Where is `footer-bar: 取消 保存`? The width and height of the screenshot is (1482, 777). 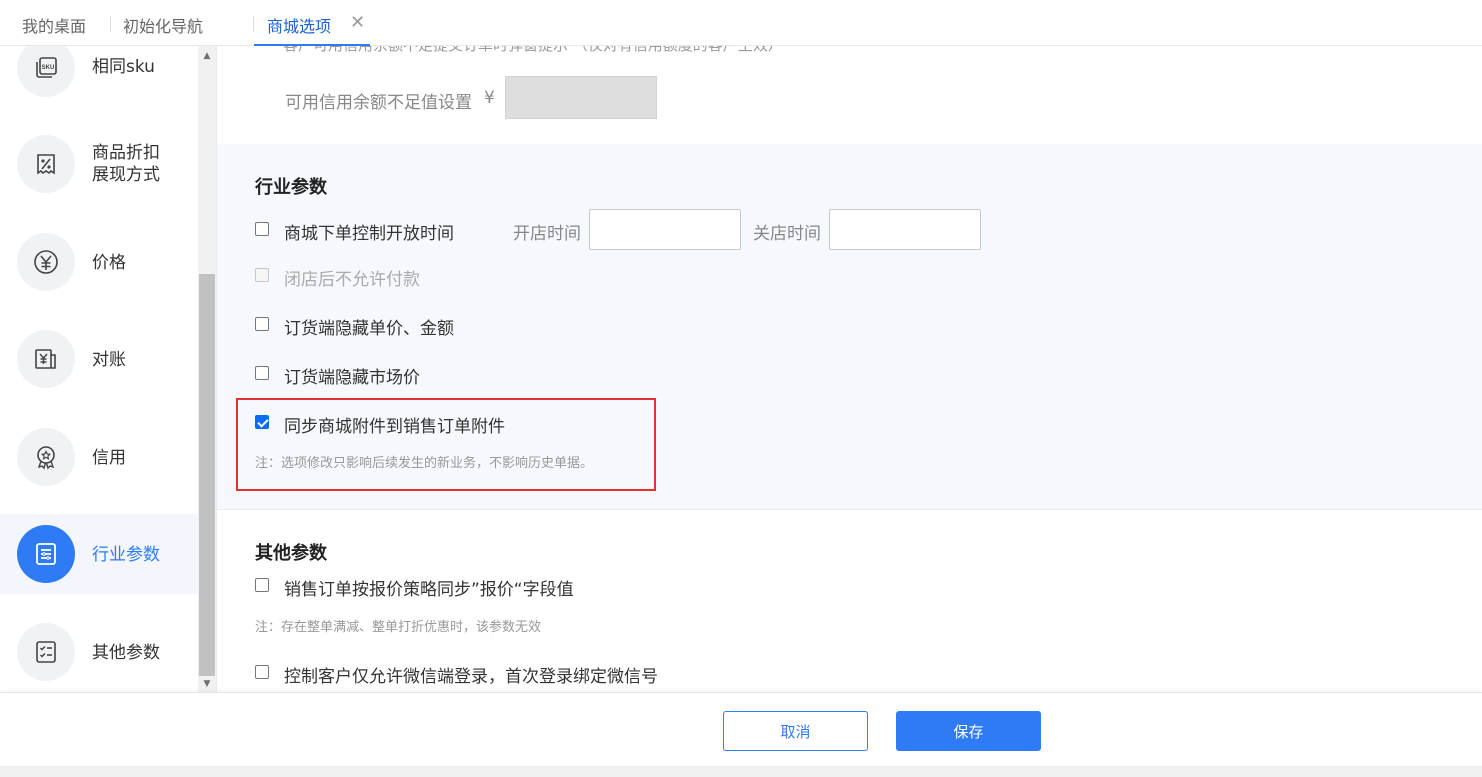 footer-bar: 取消 保存 is located at coordinates (741, 734).